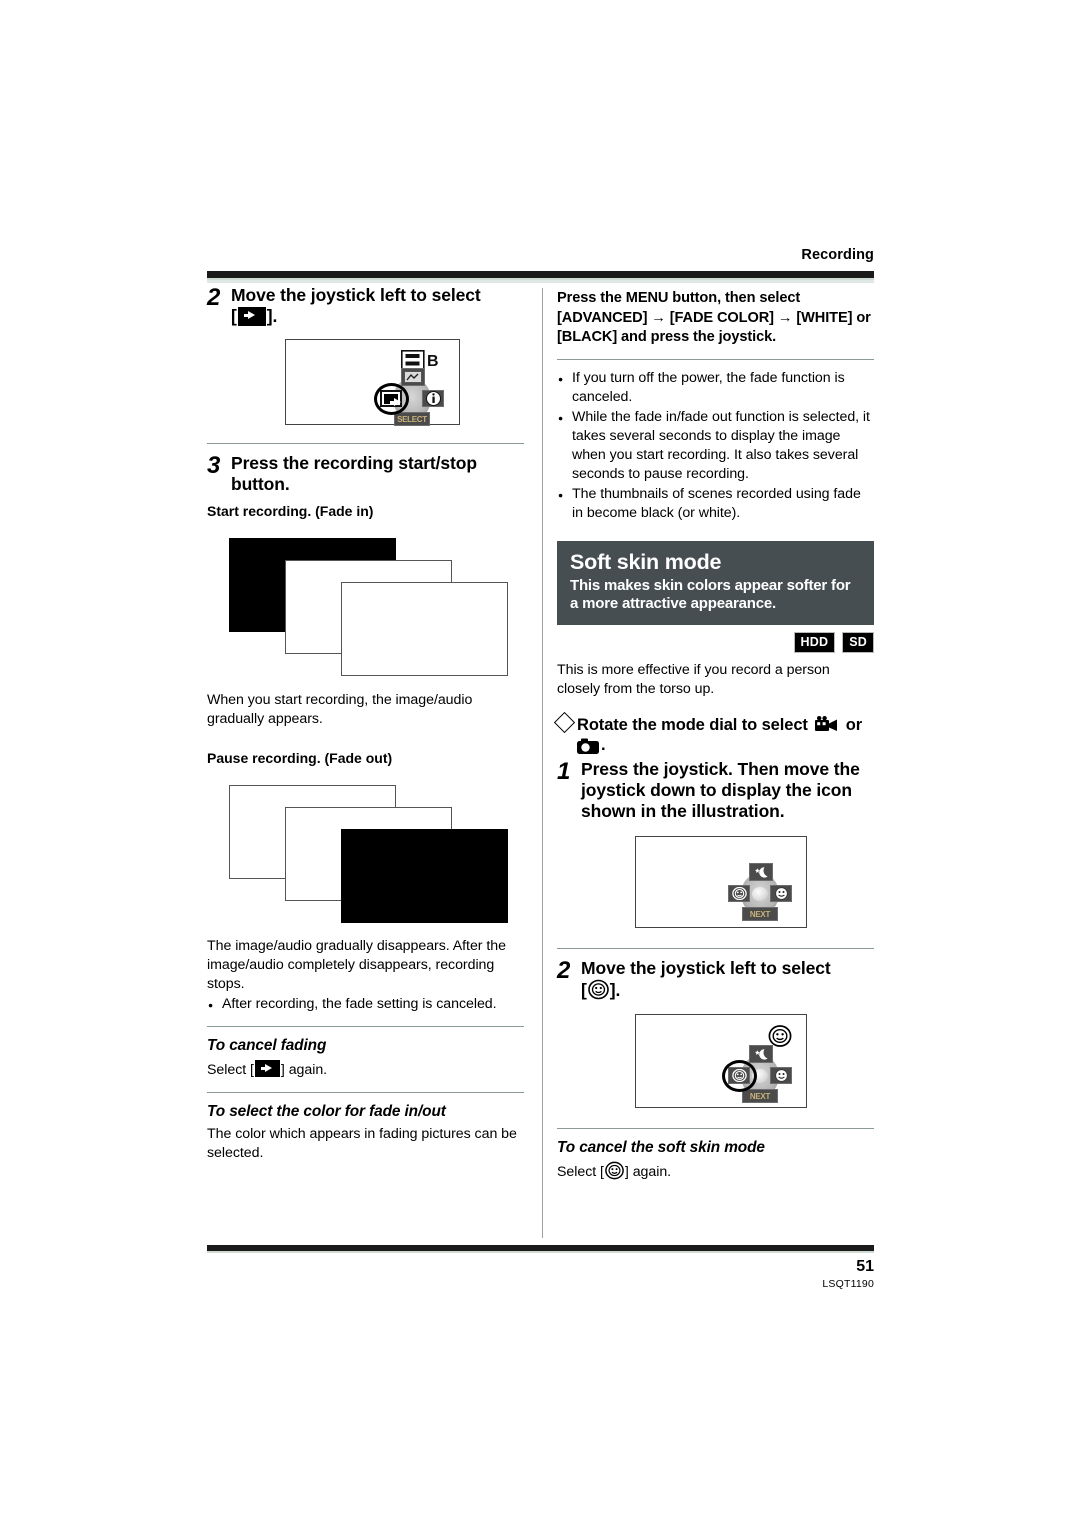  I want to click on svg-text: B, so click(433, 361).